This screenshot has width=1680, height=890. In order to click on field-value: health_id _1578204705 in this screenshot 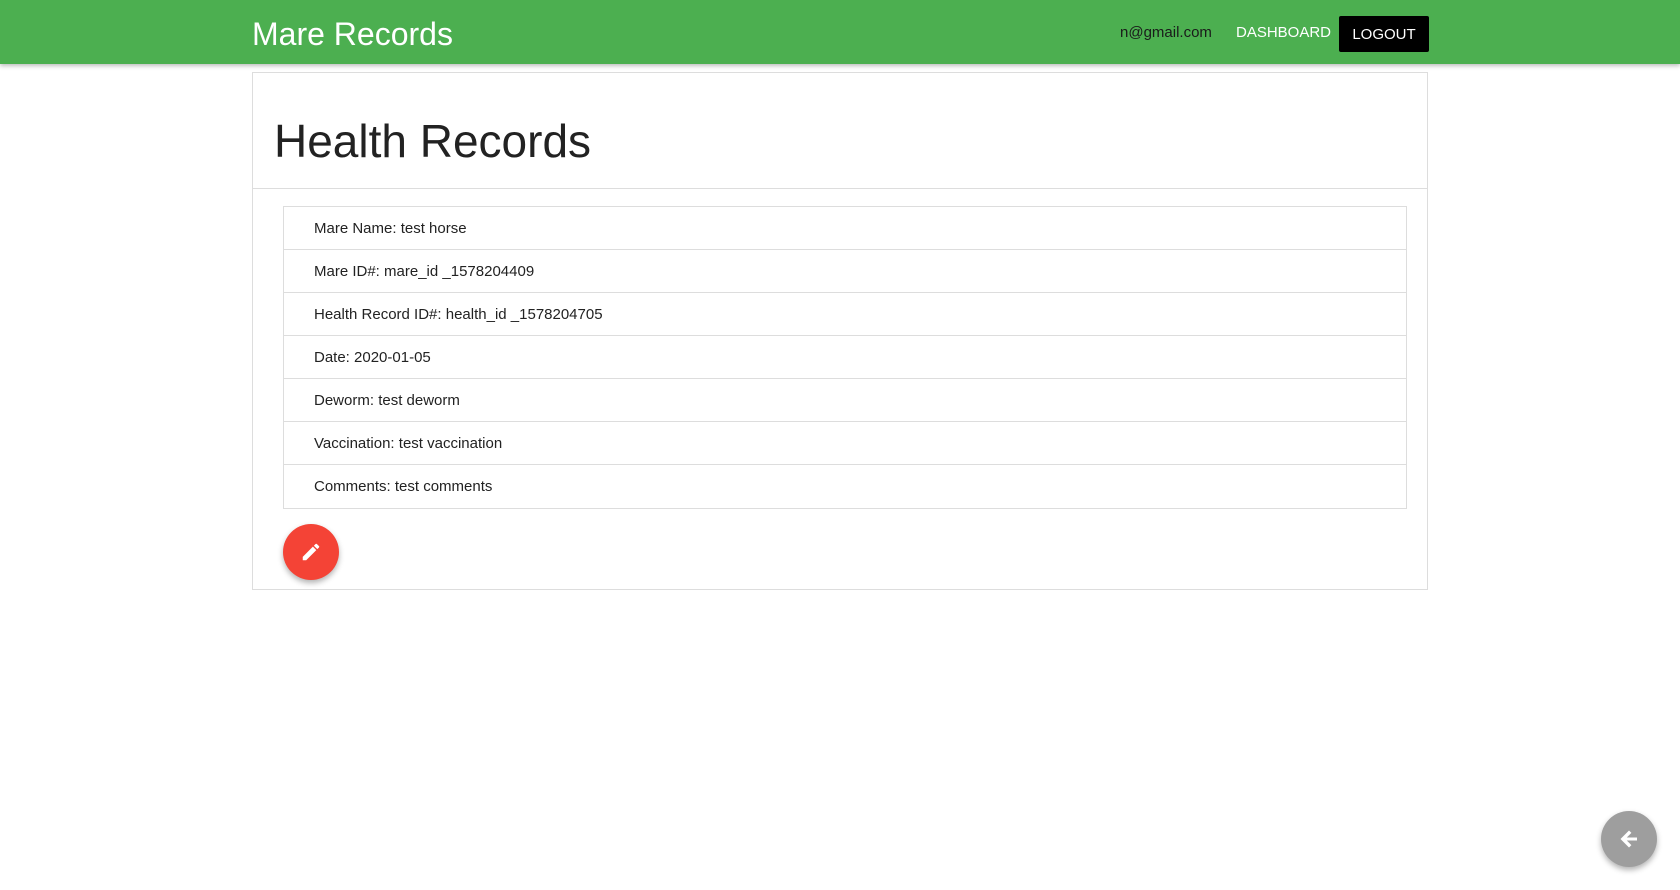, I will do `click(524, 314)`.